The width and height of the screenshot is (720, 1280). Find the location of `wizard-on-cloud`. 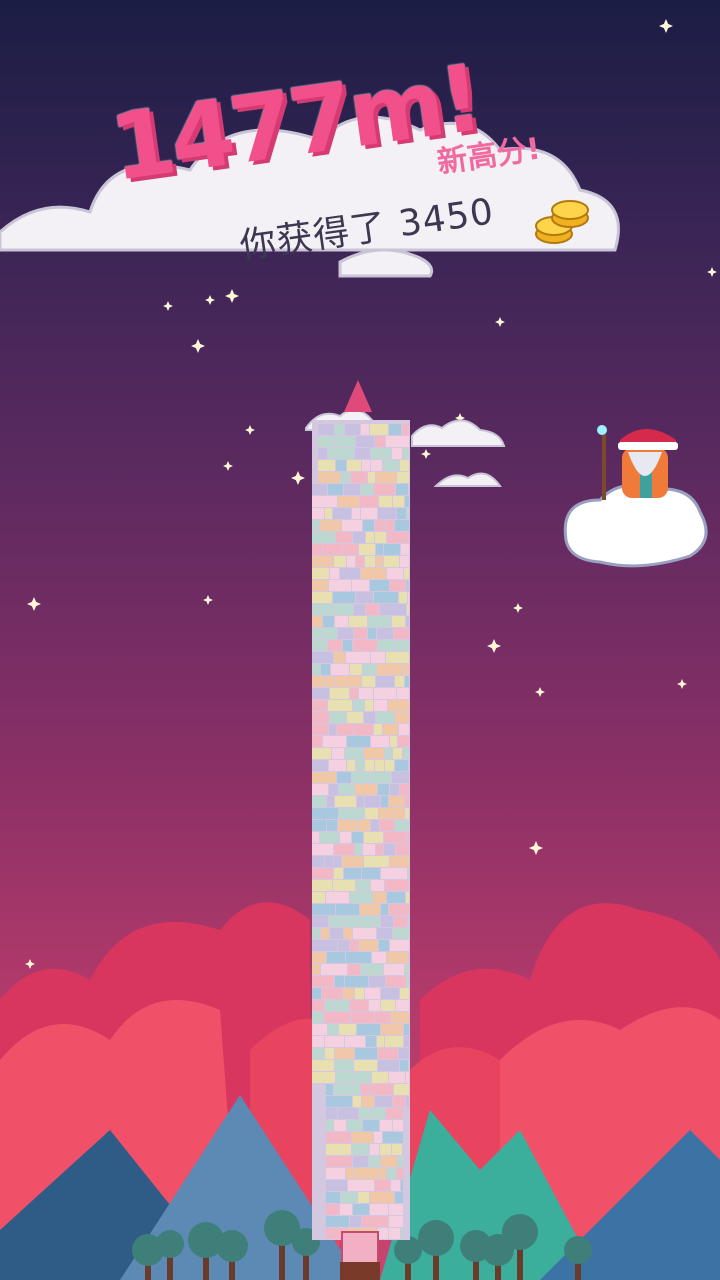

wizard-on-cloud is located at coordinates (635, 496).